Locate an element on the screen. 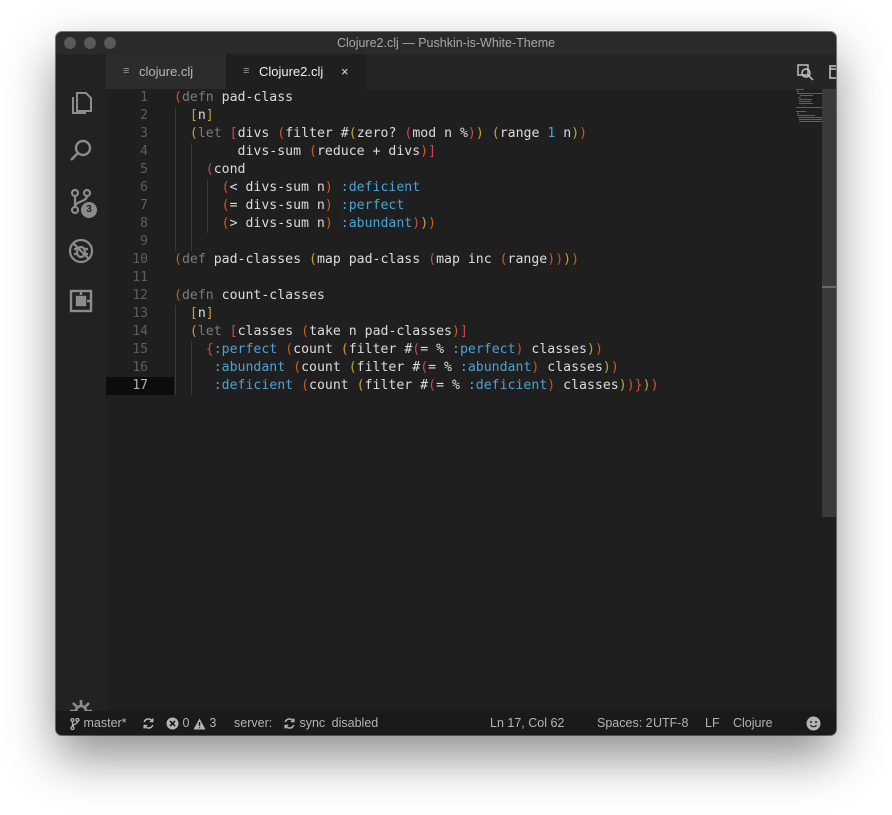 The image size is (892, 815). code-line: (let [classes (take n pad-classes)] is located at coordinates (321, 332).